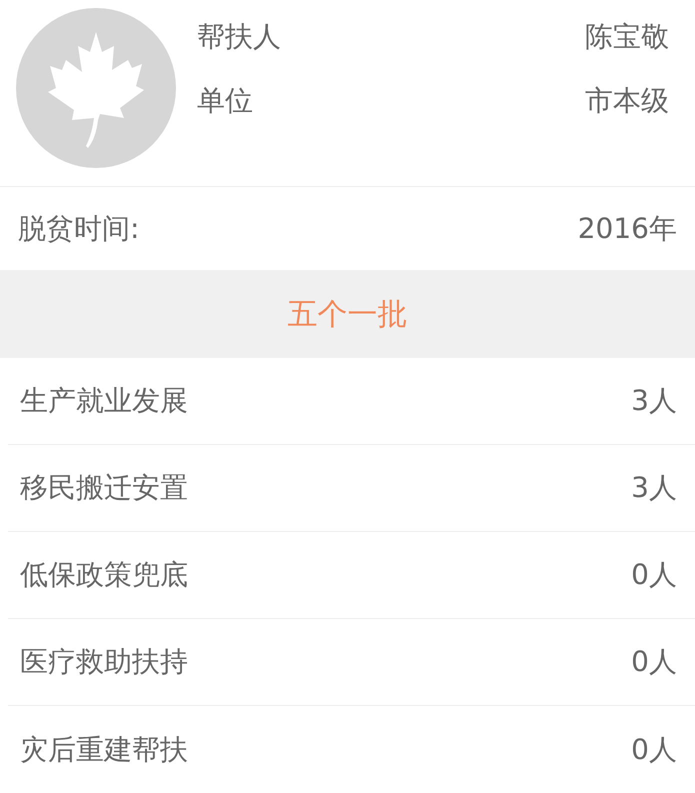 The width and height of the screenshot is (695, 793). What do you see at coordinates (104, 662) in the screenshot?
I see `row-label: 医疗救助扶持` at bounding box center [104, 662].